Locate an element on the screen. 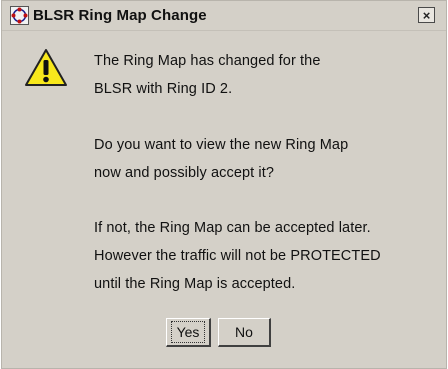 This screenshot has height=369, width=448. yes-button: Yes is located at coordinates (188, 332).